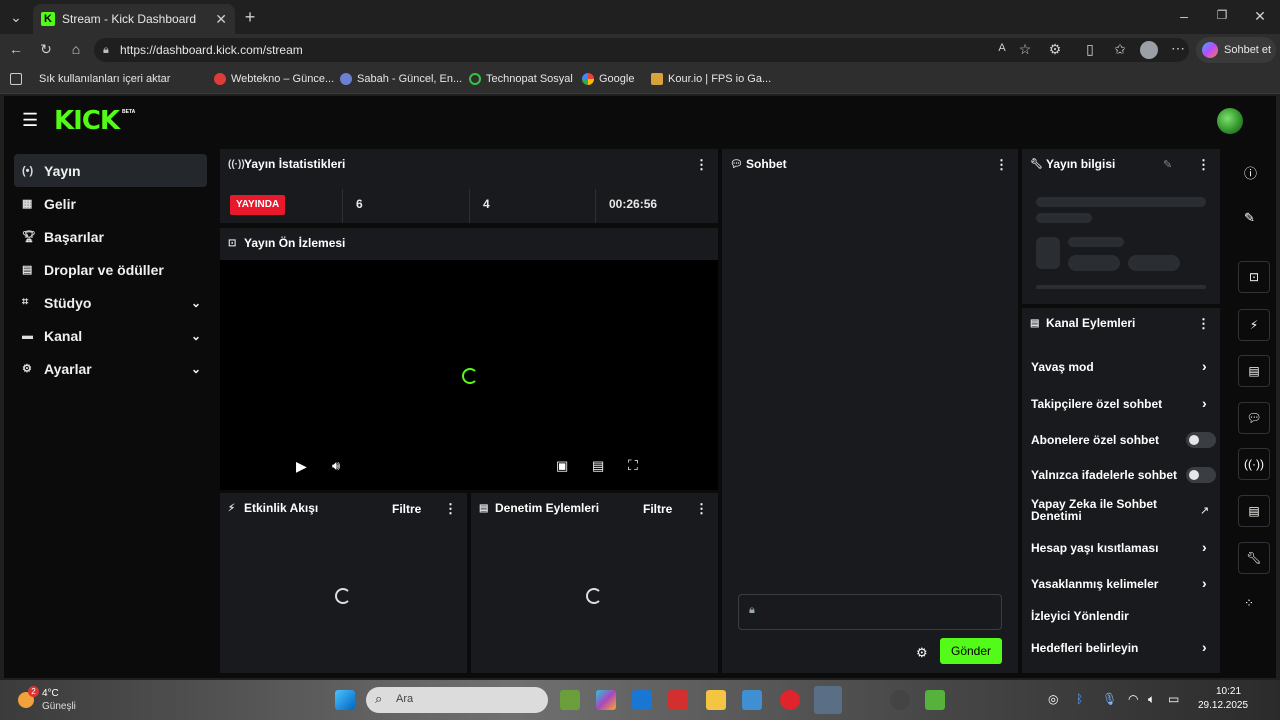 Image resolution: width=1280 pixels, height=720 pixels. What do you see at coordinates (1254, 325) in the screenshot?
I see `rail-activity-button: ⚡︎` at bounding box center [1254, 325].